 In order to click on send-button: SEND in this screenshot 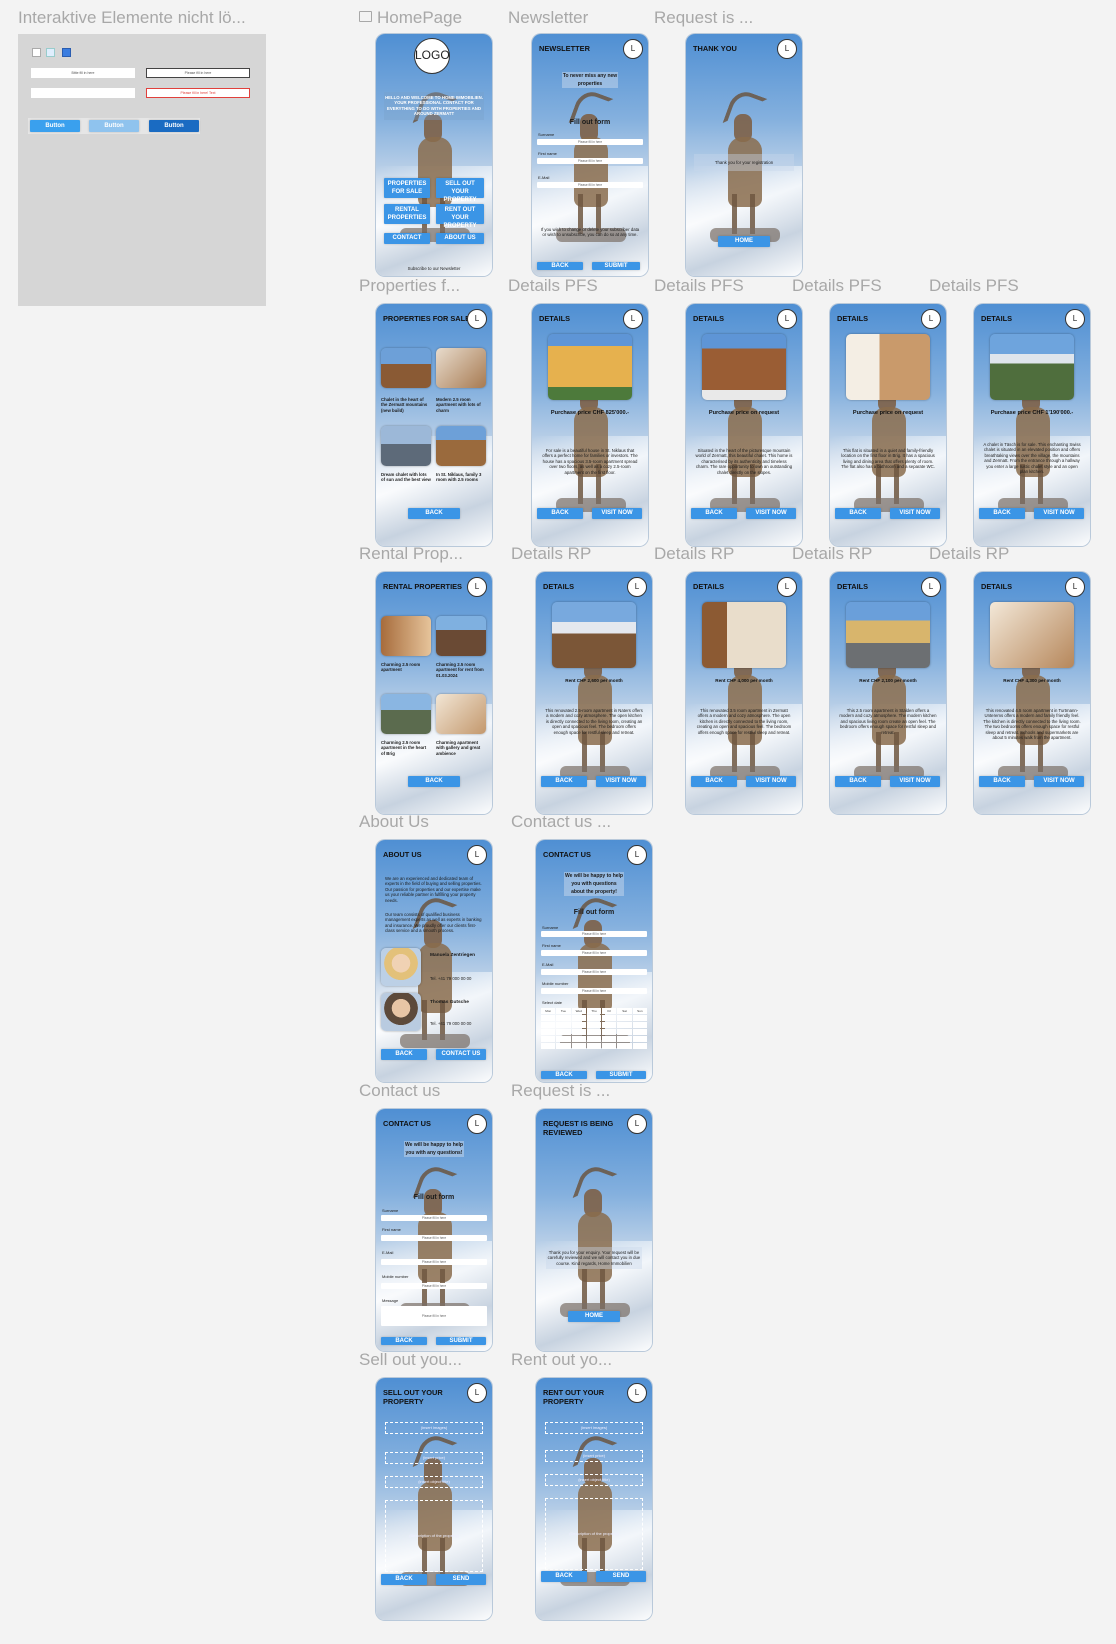, I will do `click(461, 1579)`.